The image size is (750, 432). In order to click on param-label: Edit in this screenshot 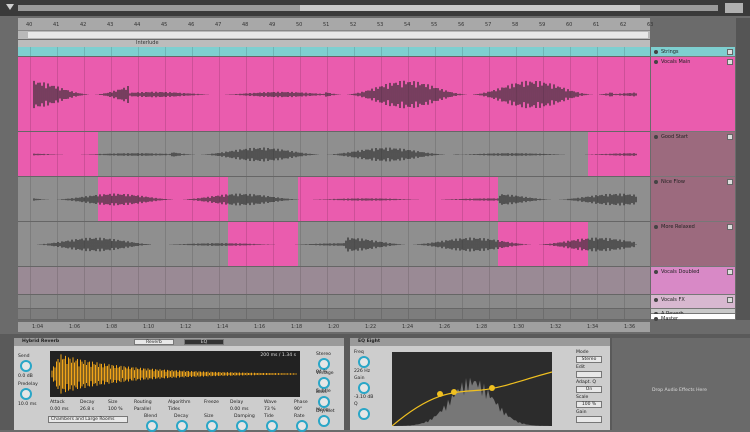, I will do `click(580, 367)`.